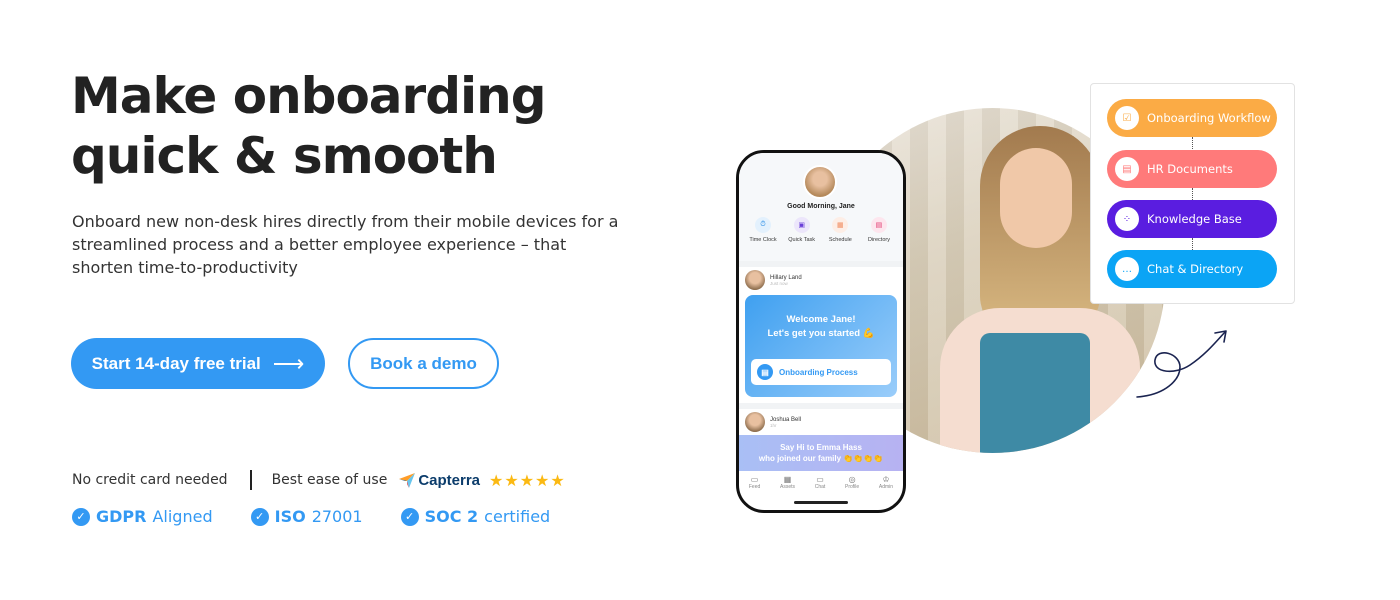 The image size is (1400, 600). Describe the element at coordinates (787, 487) in the screenshot. I see `nav-label: Assets` at that location.